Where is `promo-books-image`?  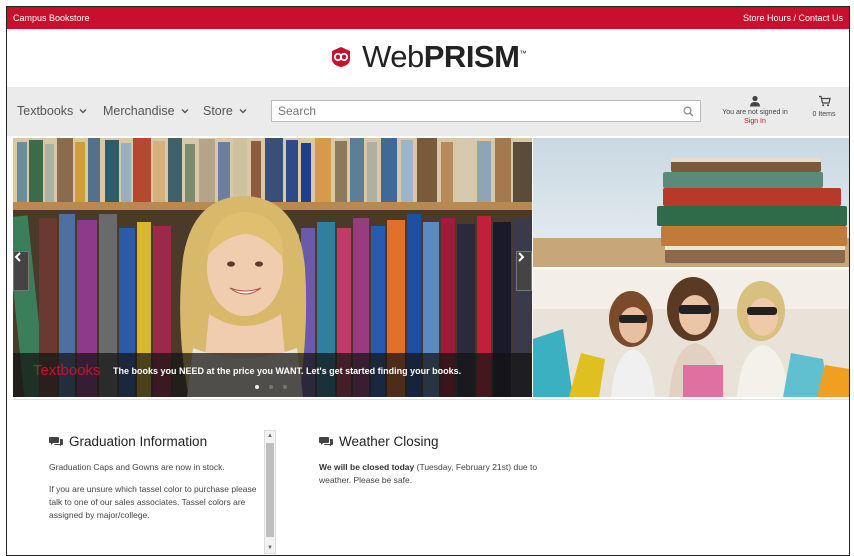
promo-books-image is located at coordinates (691, 202).